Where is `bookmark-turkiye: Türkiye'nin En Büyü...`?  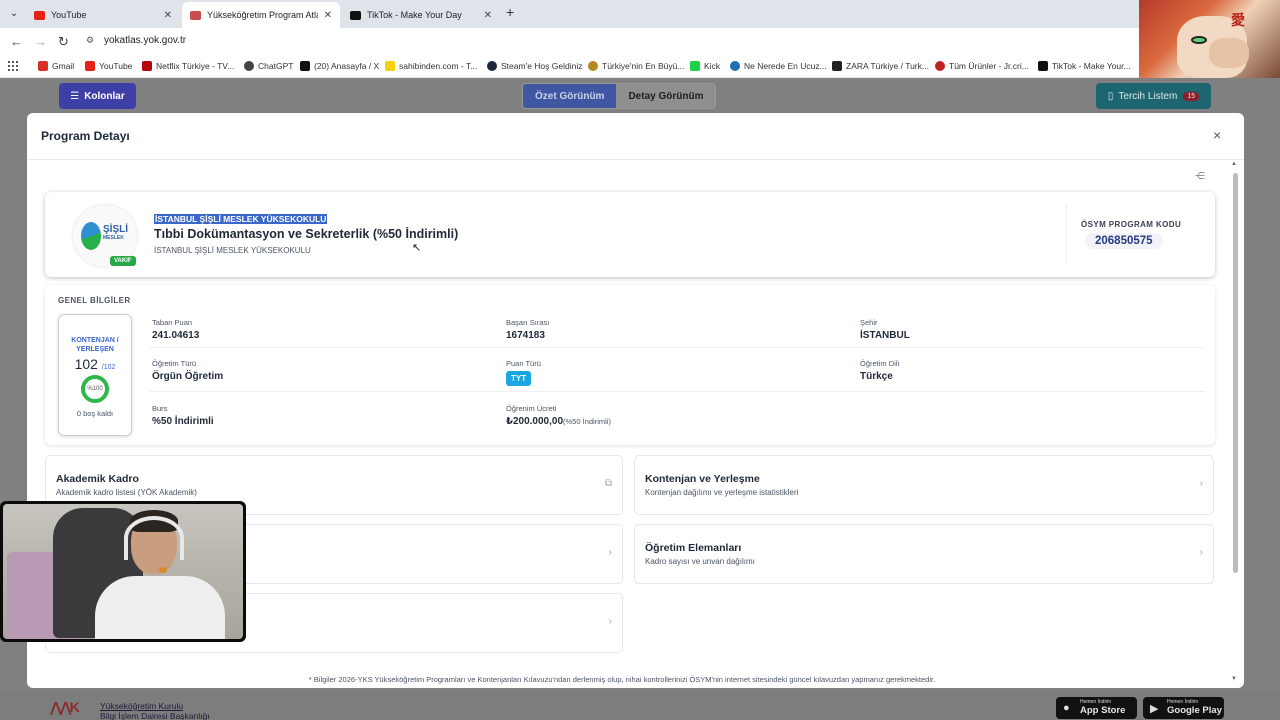
bookmark-turkiye: Türkiye'nin En Büyü... is located at coordinates (636, 66).